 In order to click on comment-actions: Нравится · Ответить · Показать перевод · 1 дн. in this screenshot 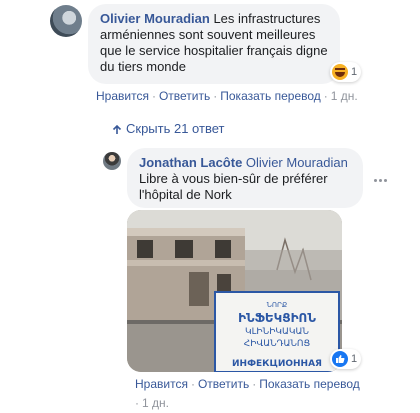, I will do `click(227, 96)`.